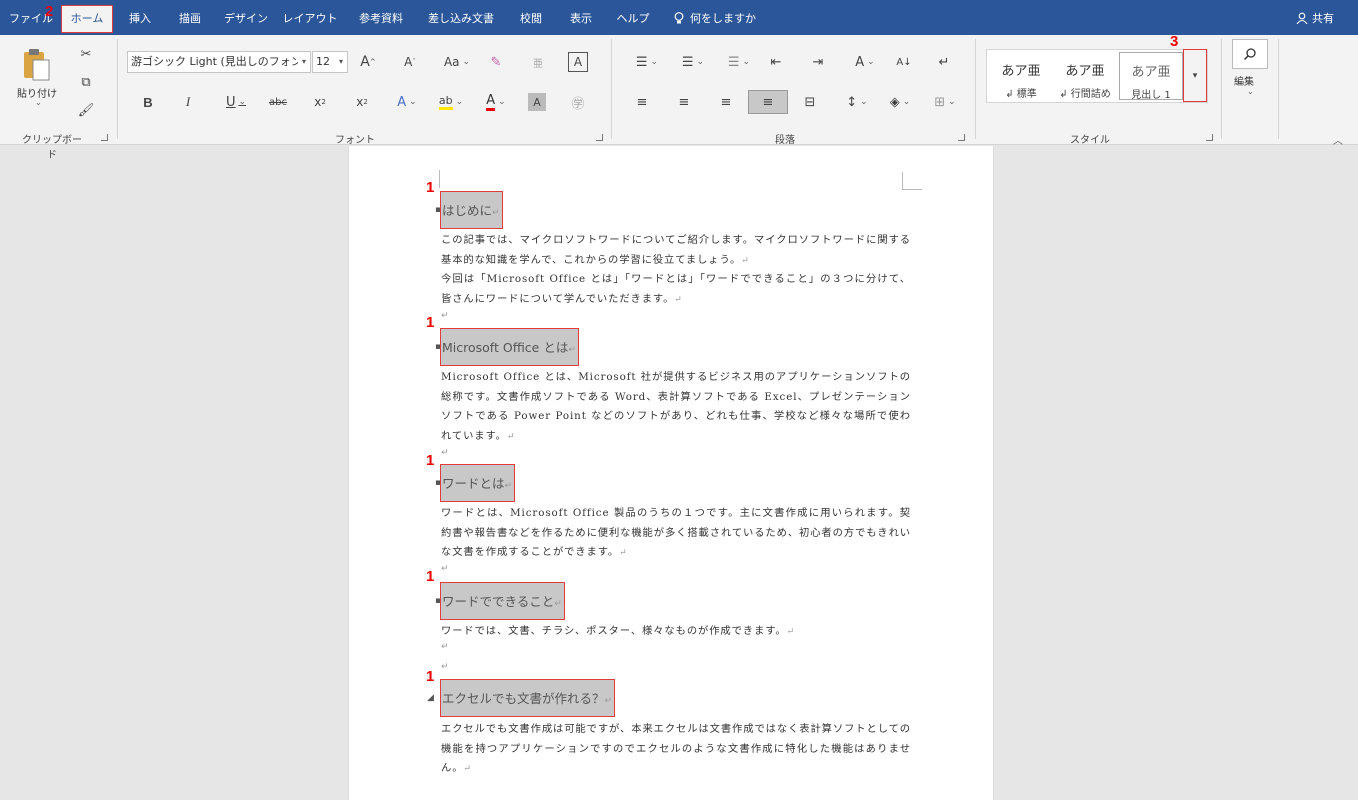 This screenshot has height=800, width=1358. I want to click on show-marks-icon: ↵, so click(944, 62).